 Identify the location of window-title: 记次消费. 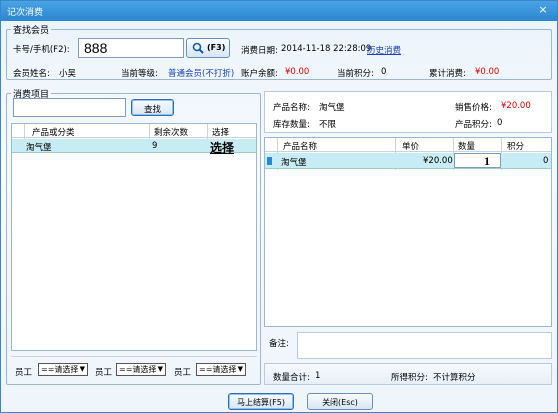
(25, 13).